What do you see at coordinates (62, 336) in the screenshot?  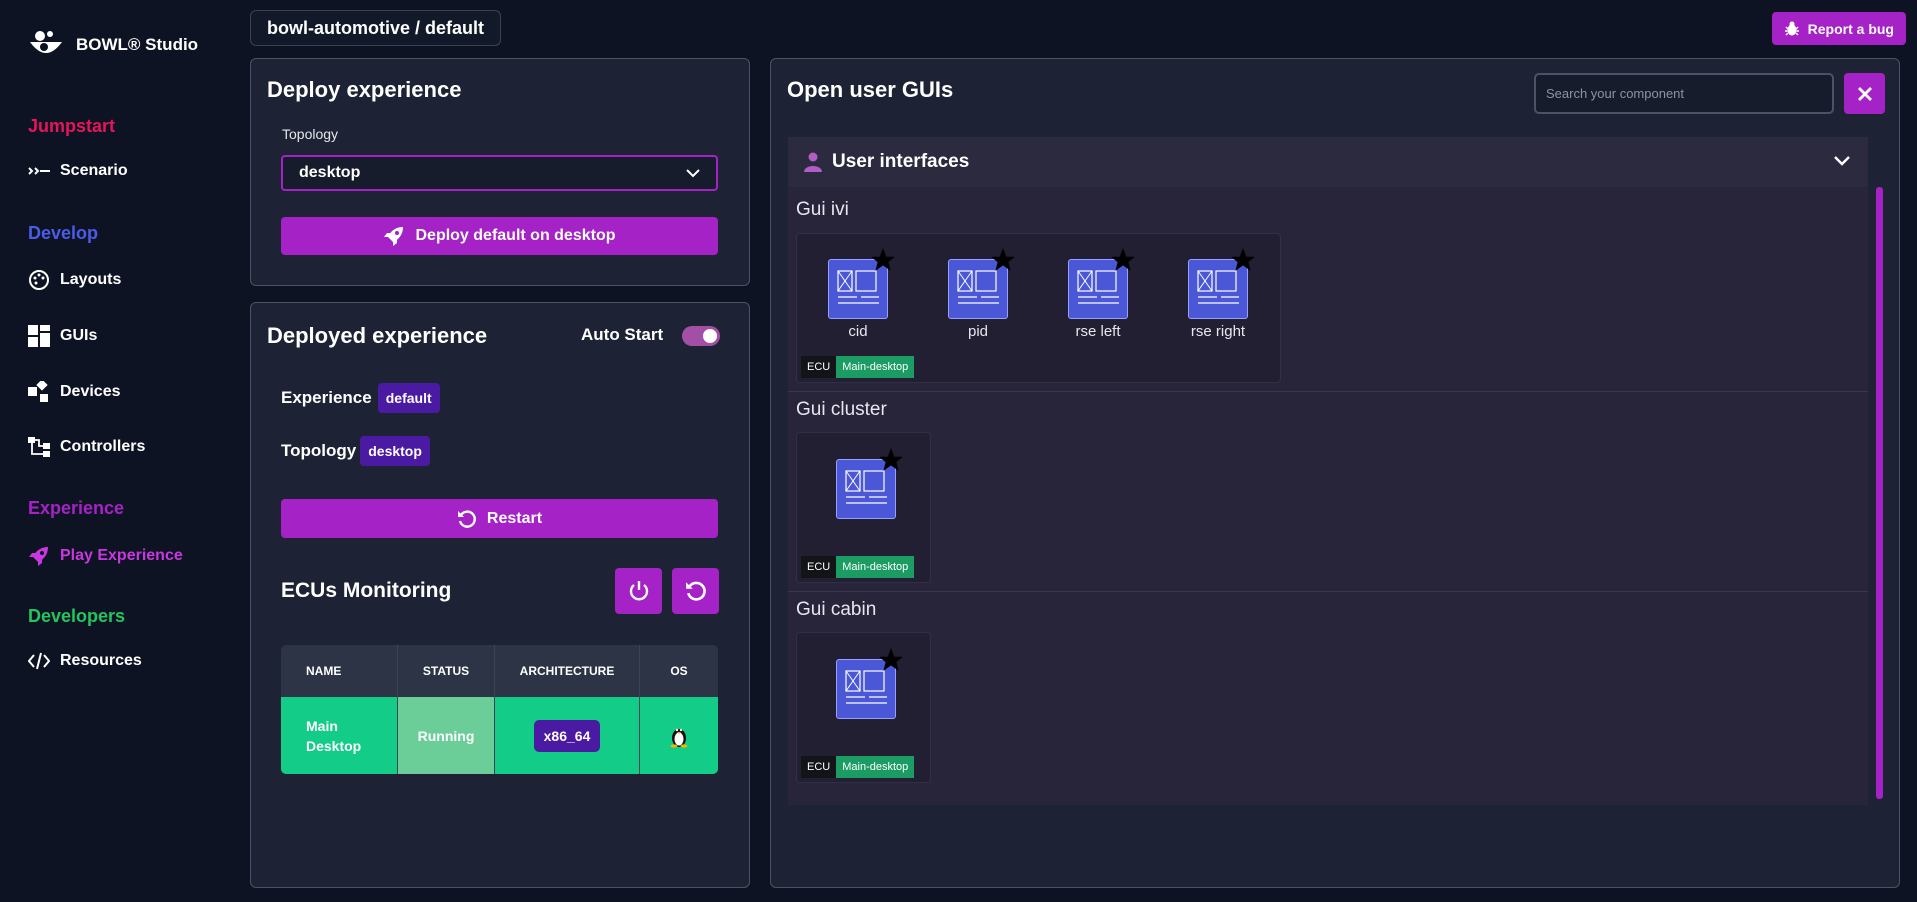 I see `sidebar-item-guis: GUIs` at bounding box center [62, 336].